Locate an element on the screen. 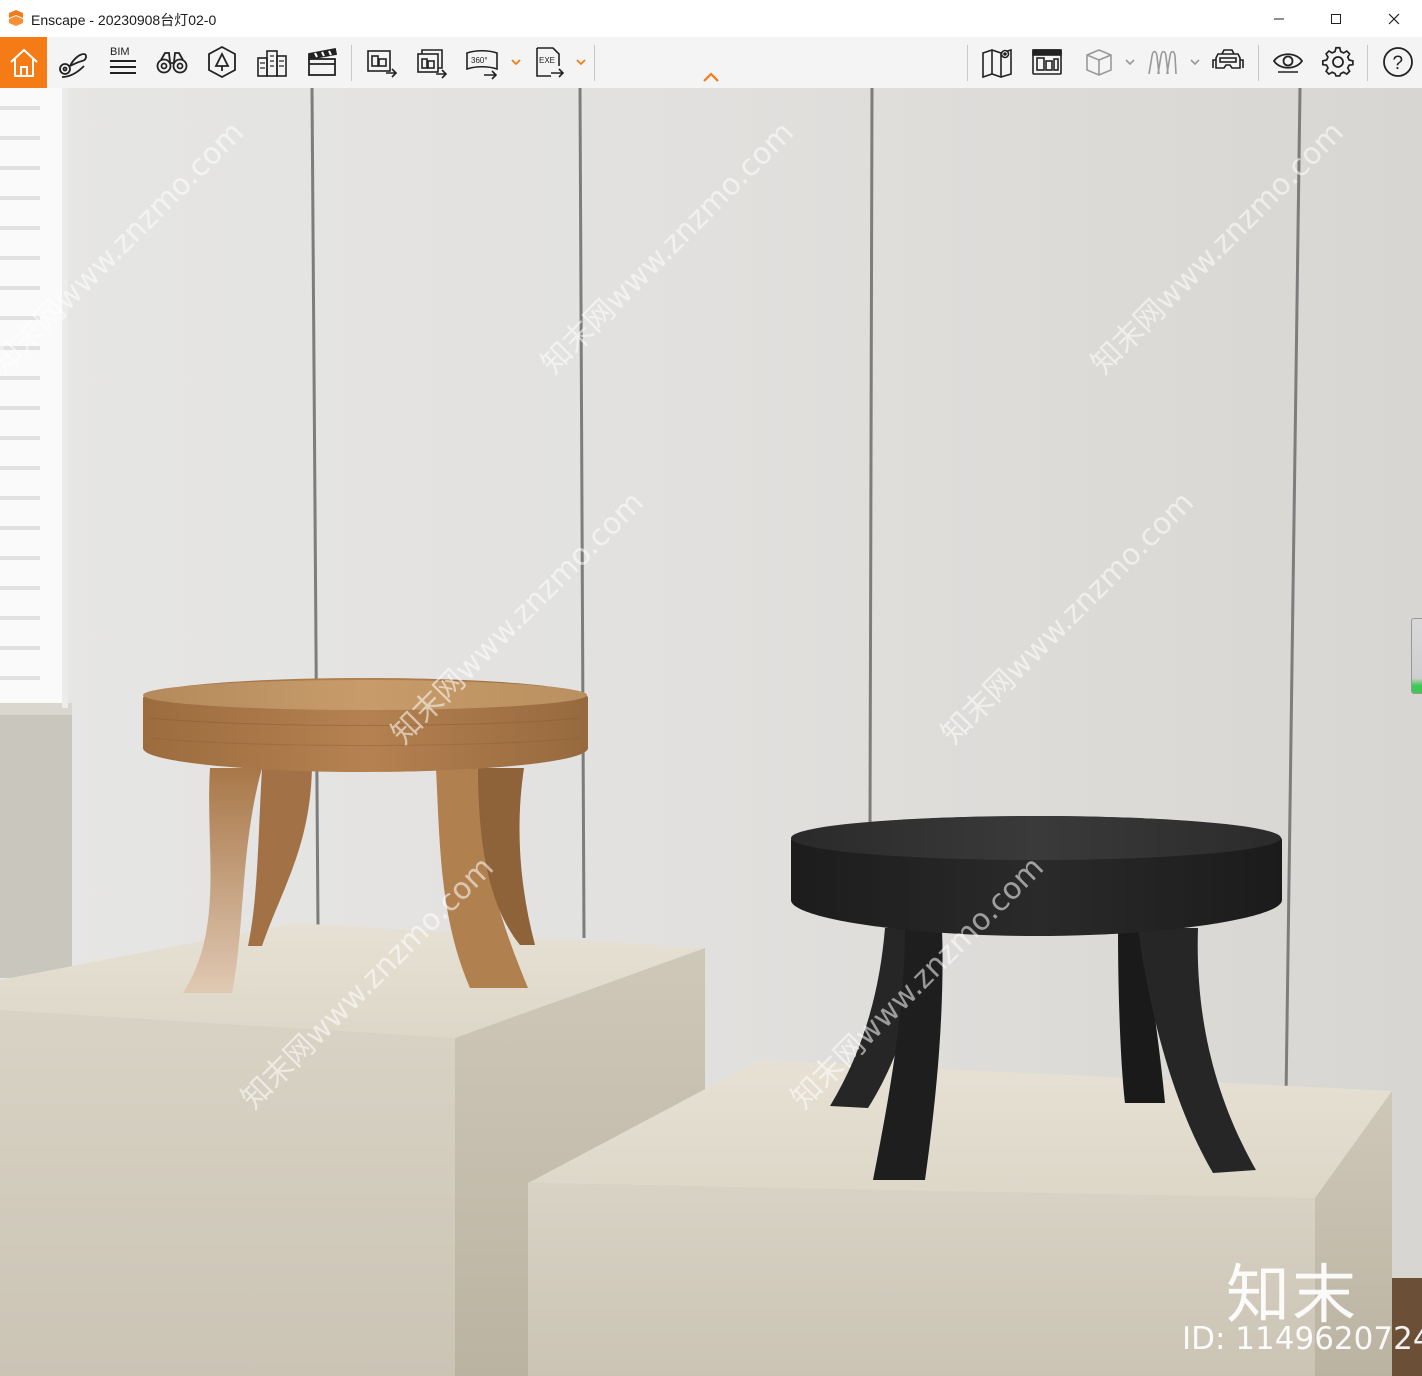  tree-icon is located at coordinates (222, 62).